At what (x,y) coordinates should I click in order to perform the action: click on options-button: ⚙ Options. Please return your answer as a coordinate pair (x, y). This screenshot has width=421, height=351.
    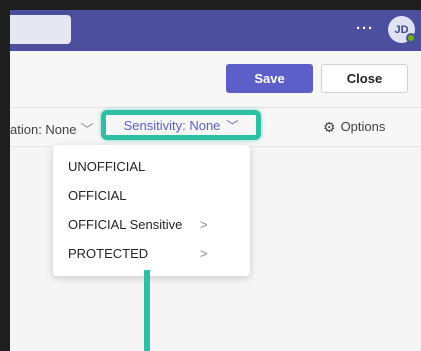
    Looking at the image, I should click on (354, 127).